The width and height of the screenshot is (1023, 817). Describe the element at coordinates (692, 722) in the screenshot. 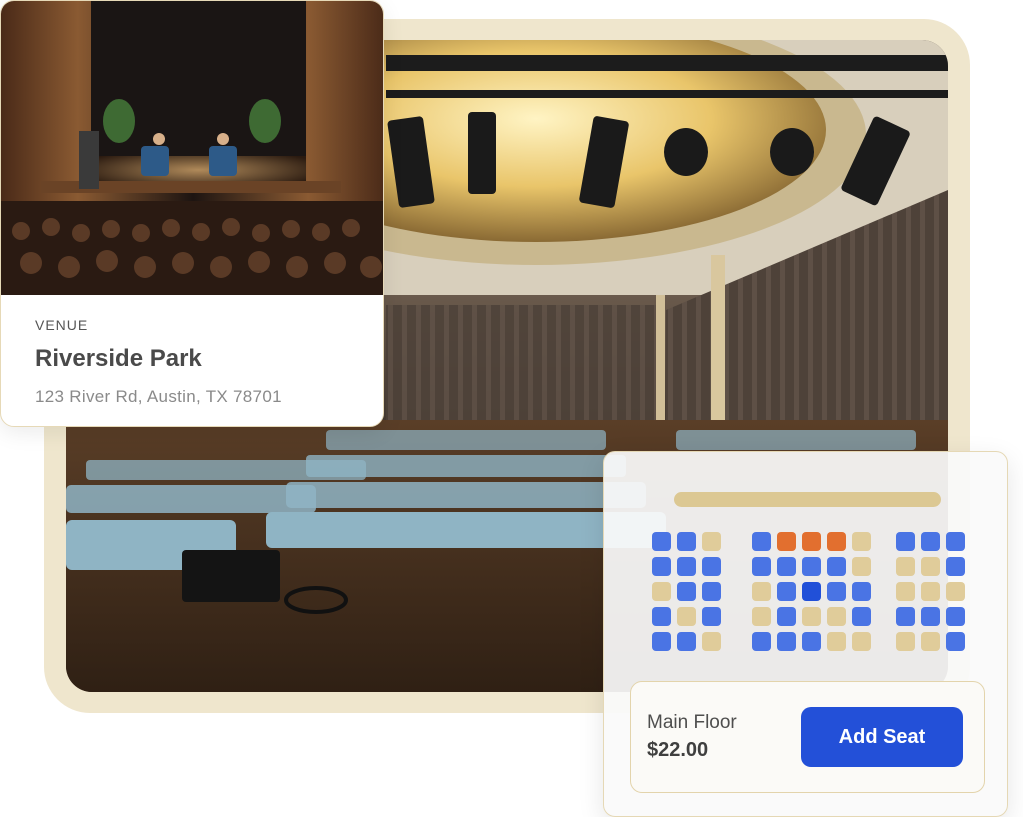

I see `section-label: Main Floor` at that location.